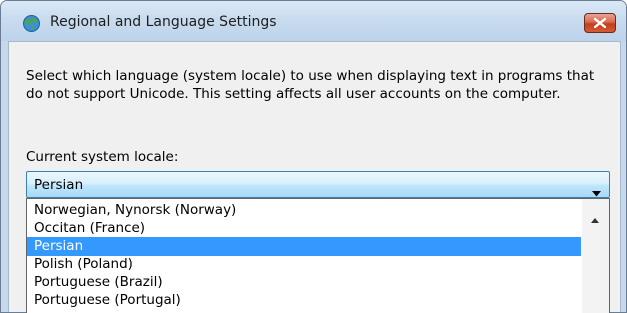 This screenshot has width=627, height=313. I want to click on title-bar: Regional and Language Settings, so click(313, 21).